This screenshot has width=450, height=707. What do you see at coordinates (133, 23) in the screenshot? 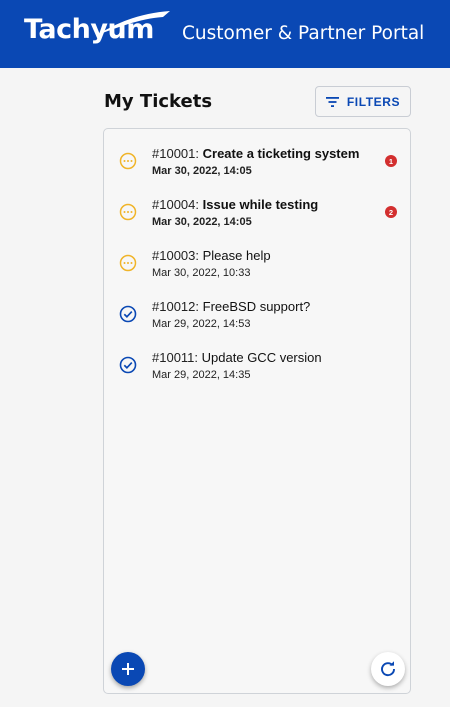
I see `logo-swoosh-icon` at bounding box center [133, 23].